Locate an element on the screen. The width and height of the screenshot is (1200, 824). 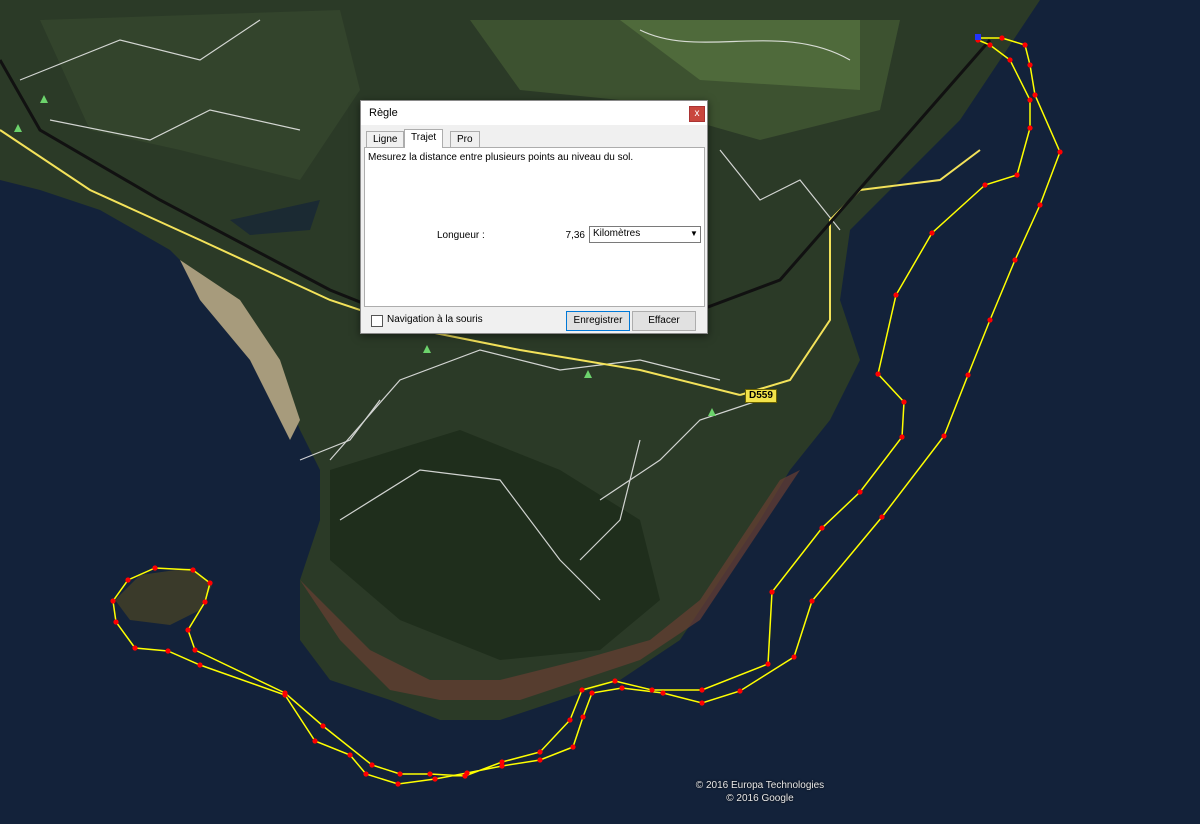
path-start-marker is located at coordinates (978, 37).